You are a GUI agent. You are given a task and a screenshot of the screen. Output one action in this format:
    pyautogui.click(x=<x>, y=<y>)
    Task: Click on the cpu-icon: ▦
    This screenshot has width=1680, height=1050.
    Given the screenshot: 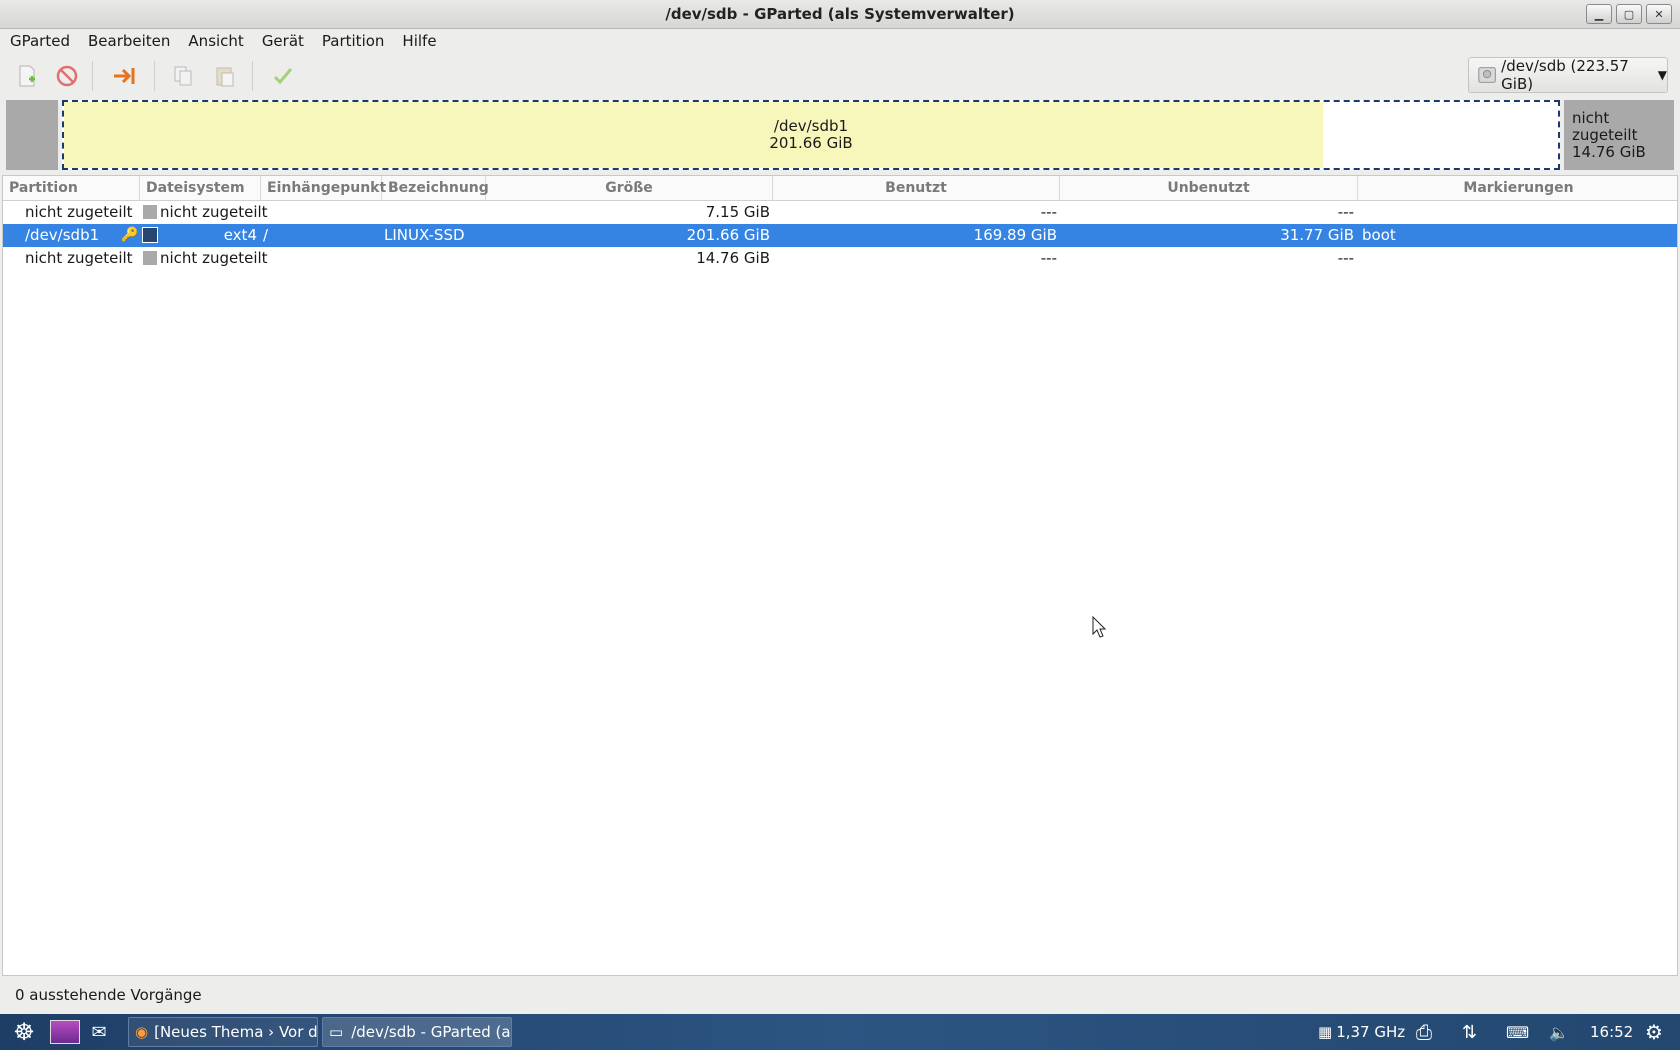 What is the action you would take?
    pyautogui.click(x=1325, y=1032)
    